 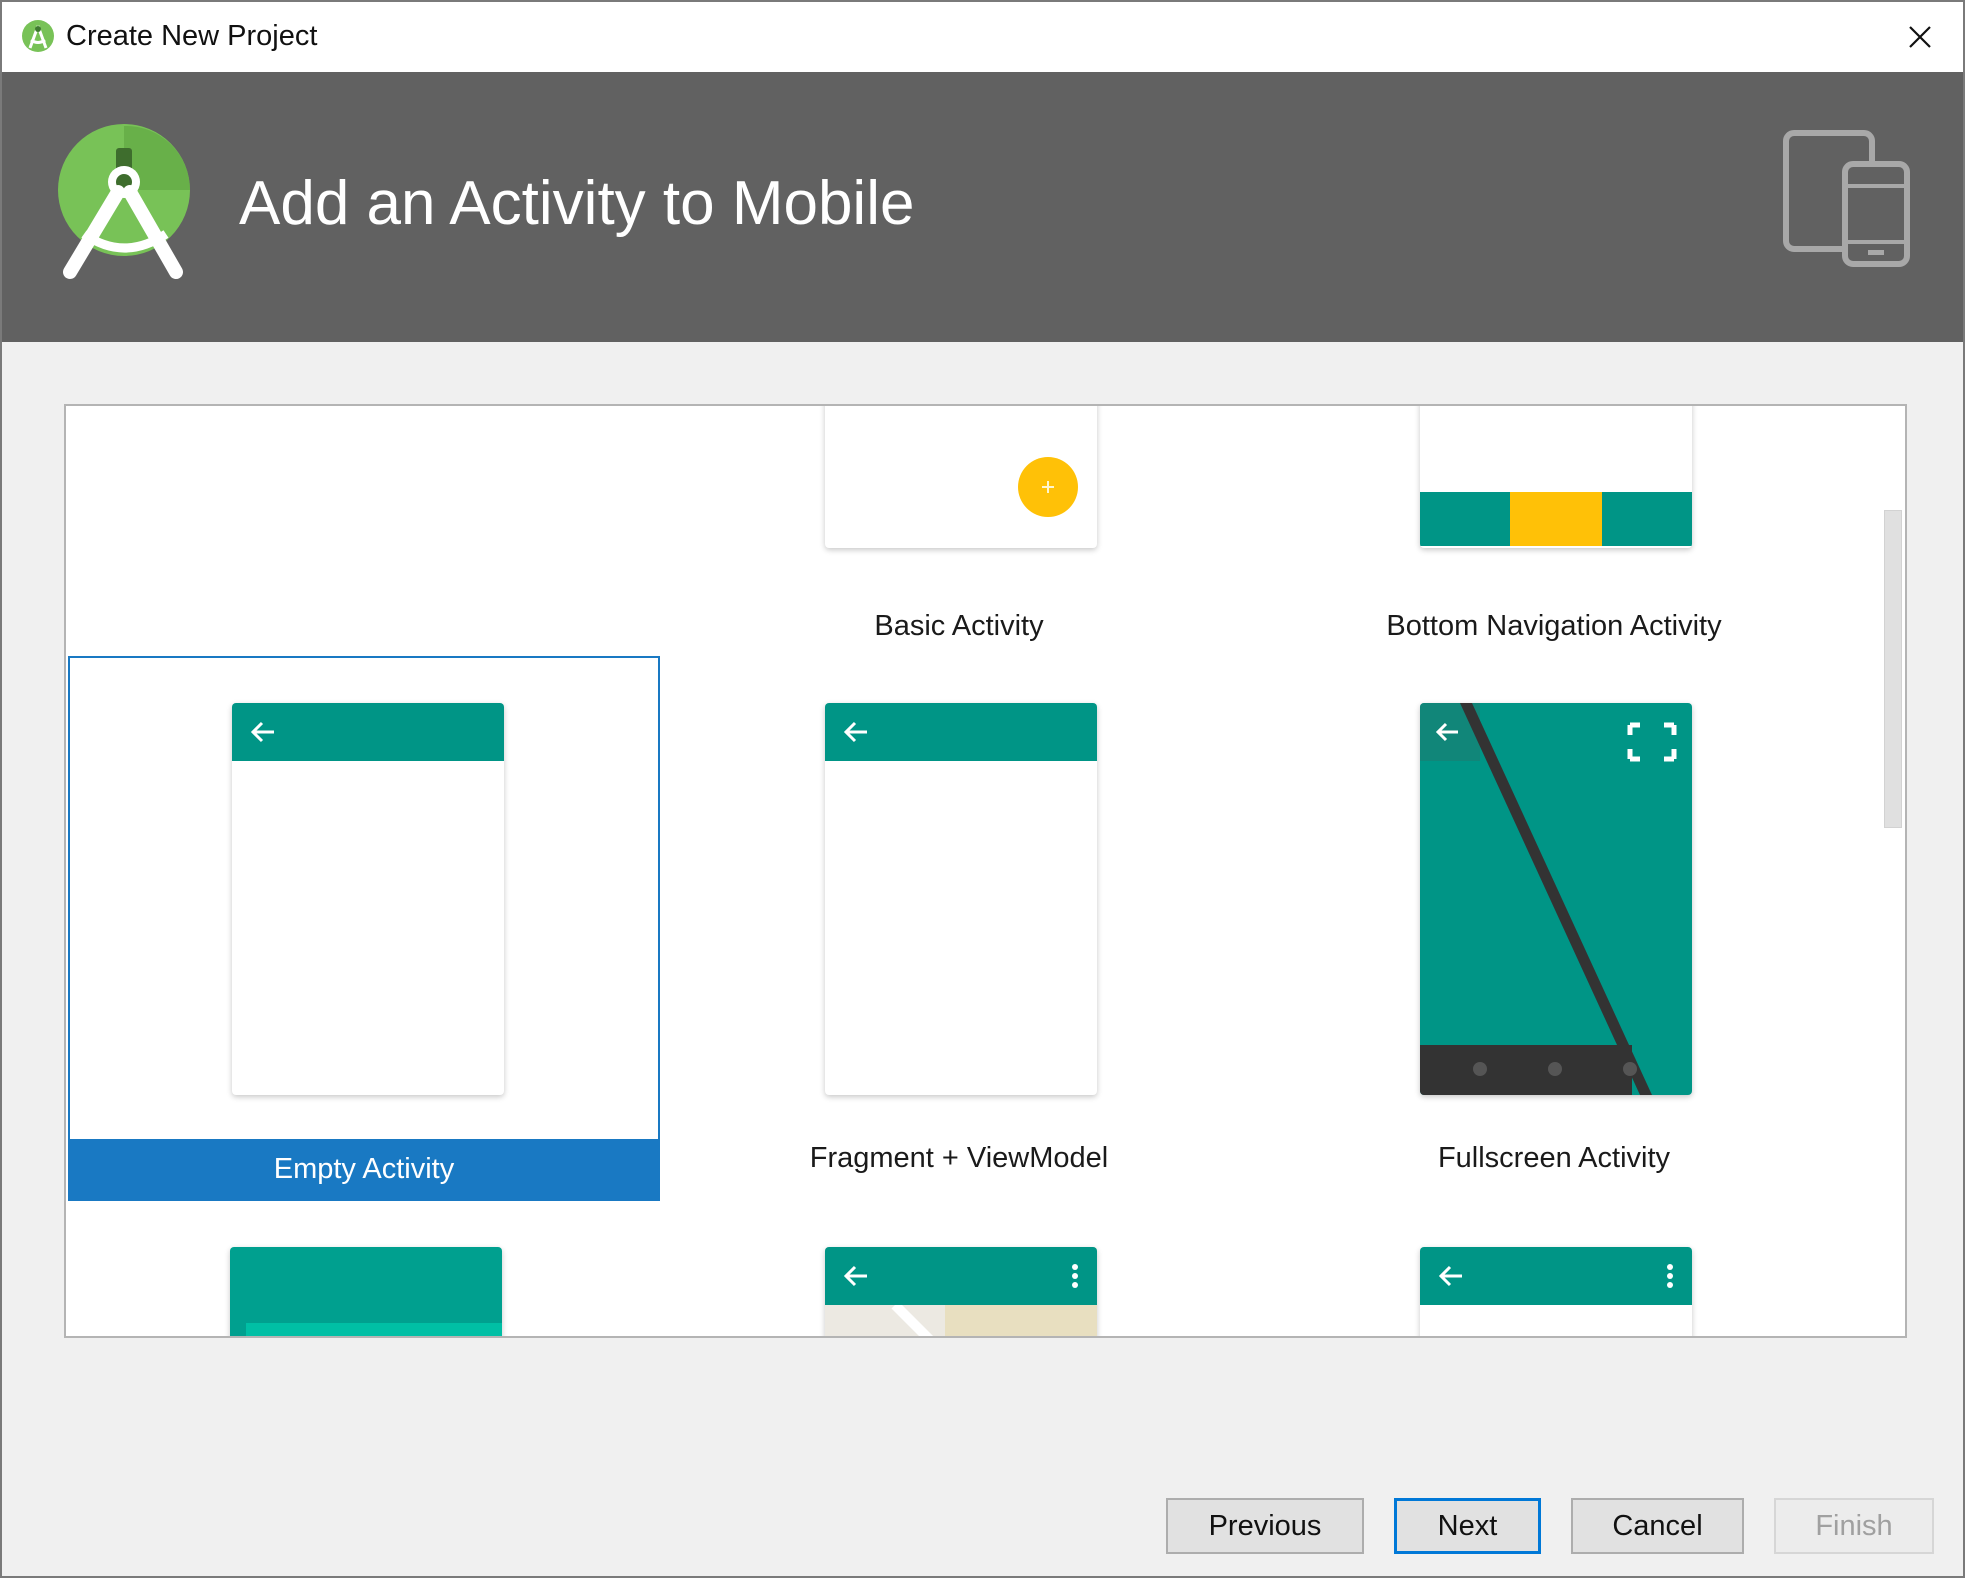 What do you see at coordinates (577, 203) in the screenshot?
I see `page-title: Add an Activity to Mobile` at bounding box center [577, 203].